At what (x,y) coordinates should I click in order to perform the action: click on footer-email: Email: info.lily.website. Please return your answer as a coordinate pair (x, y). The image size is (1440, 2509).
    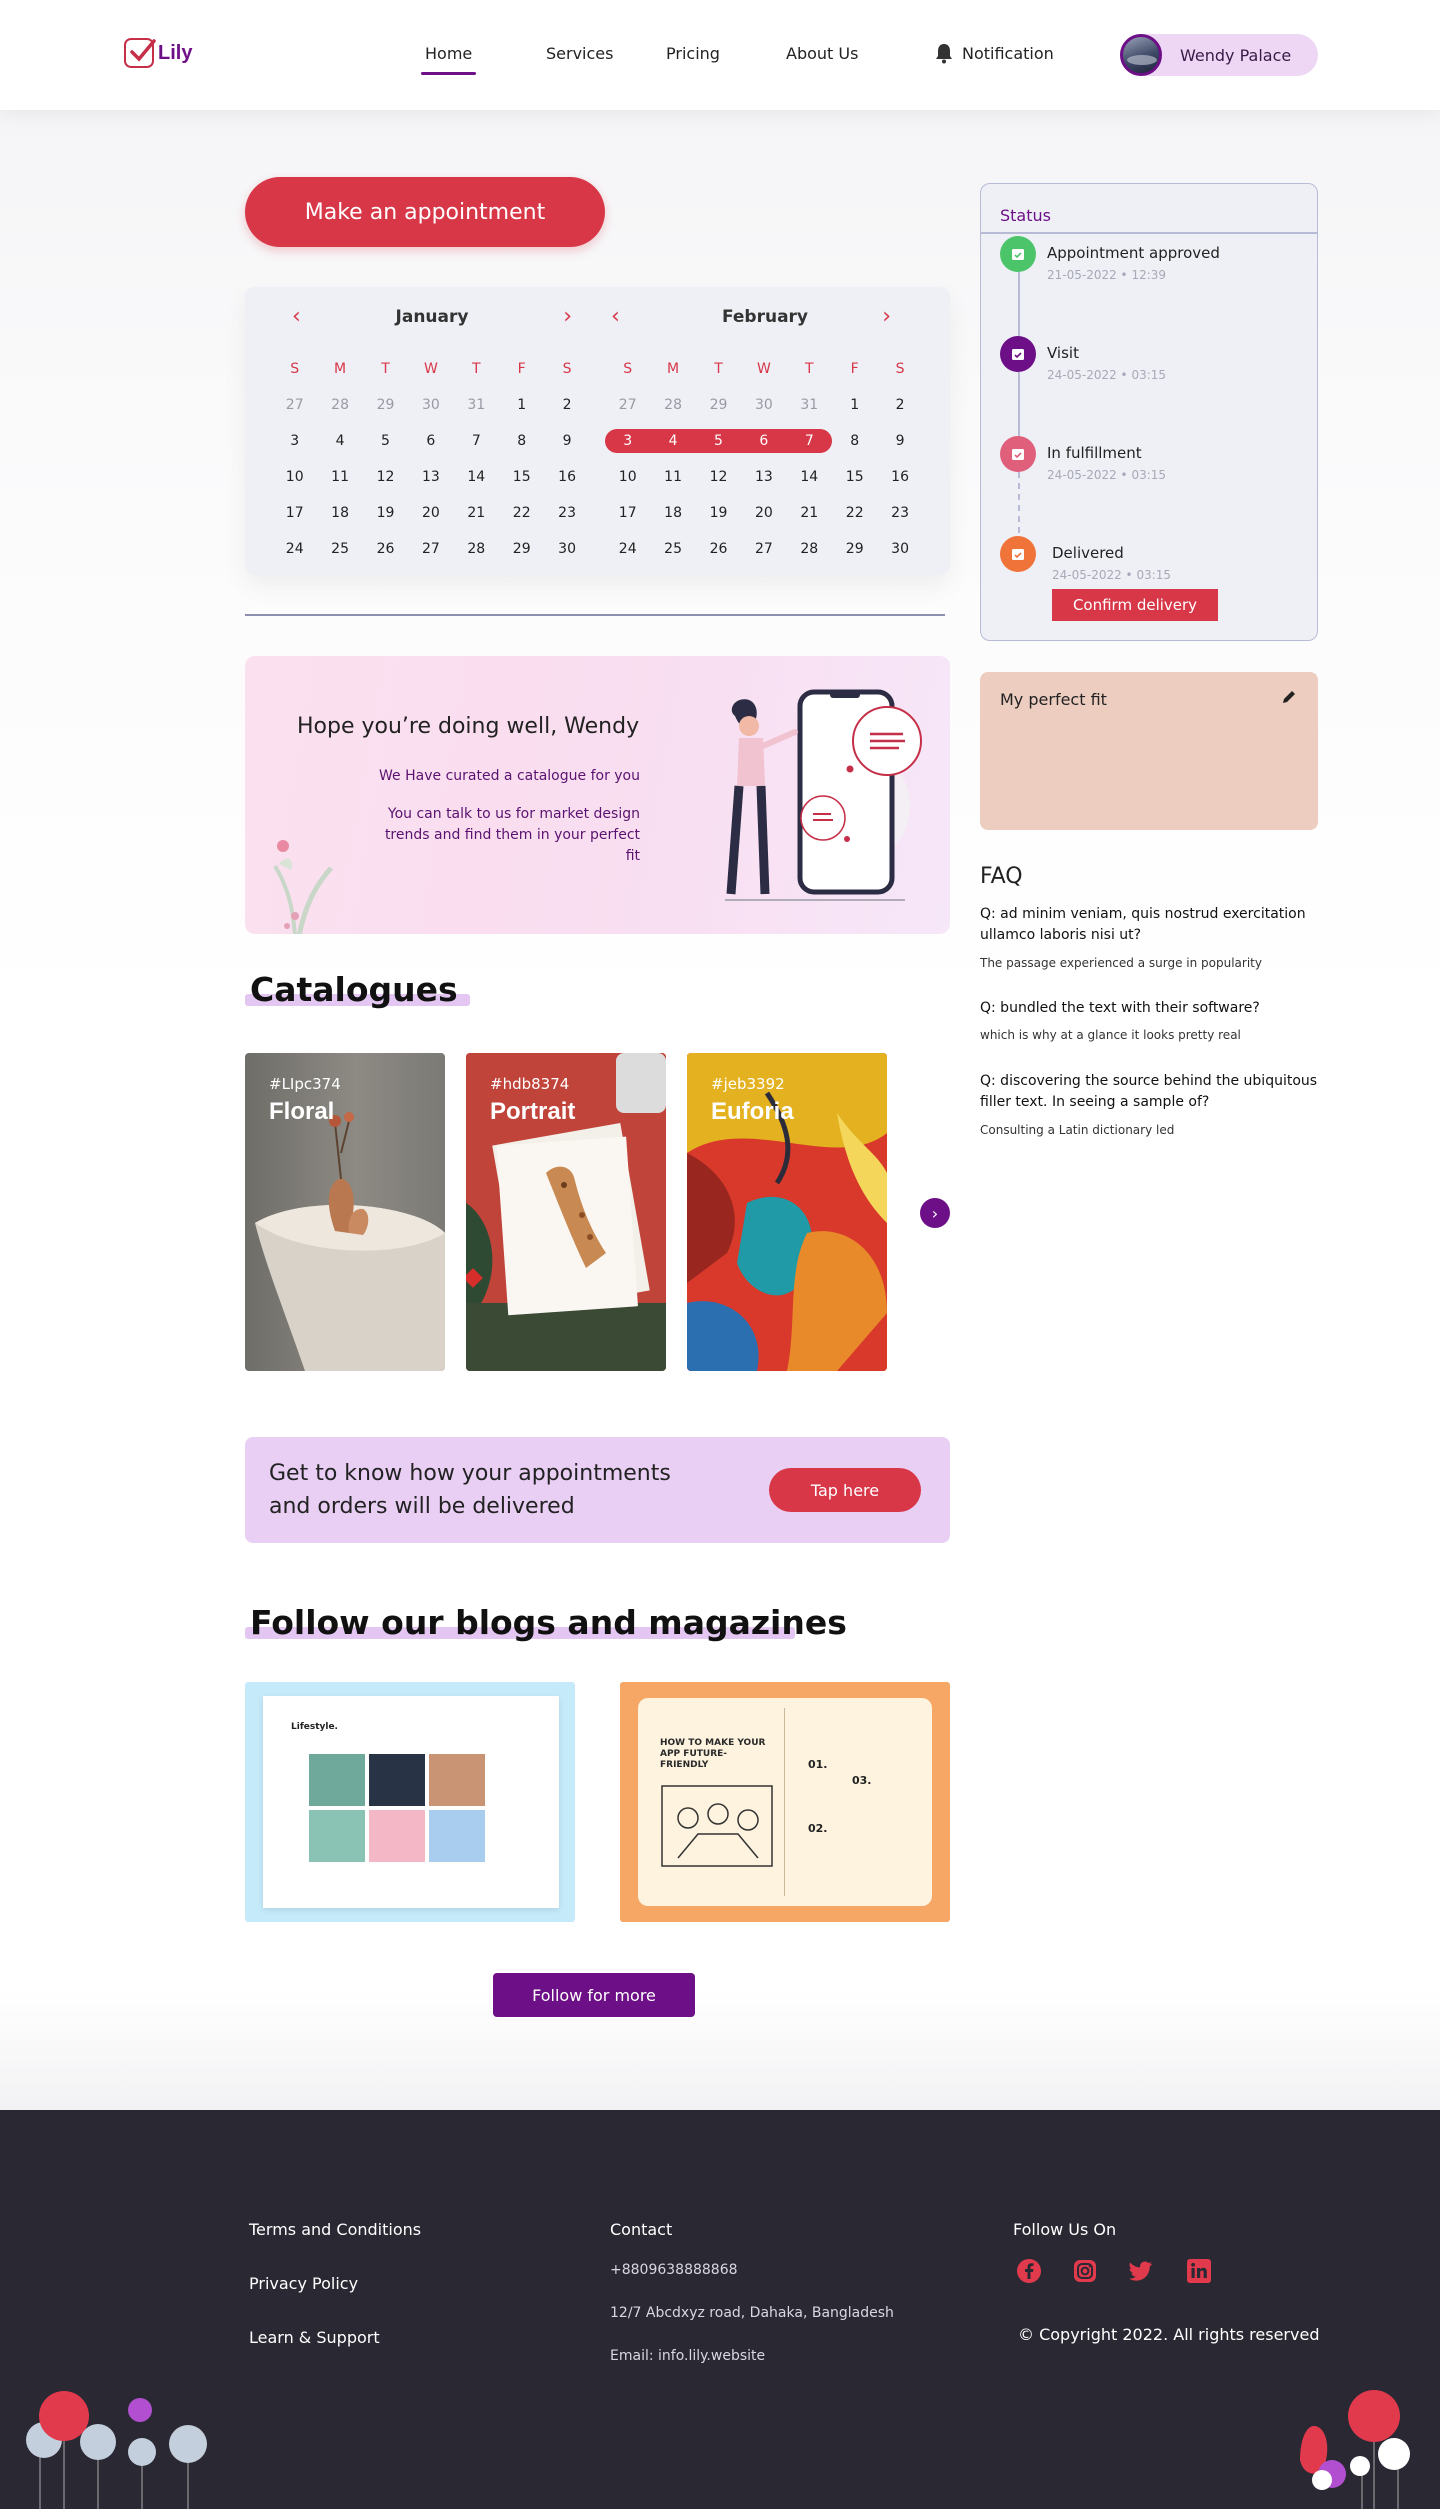
    Looking at the image, I should click on (687, 2356).